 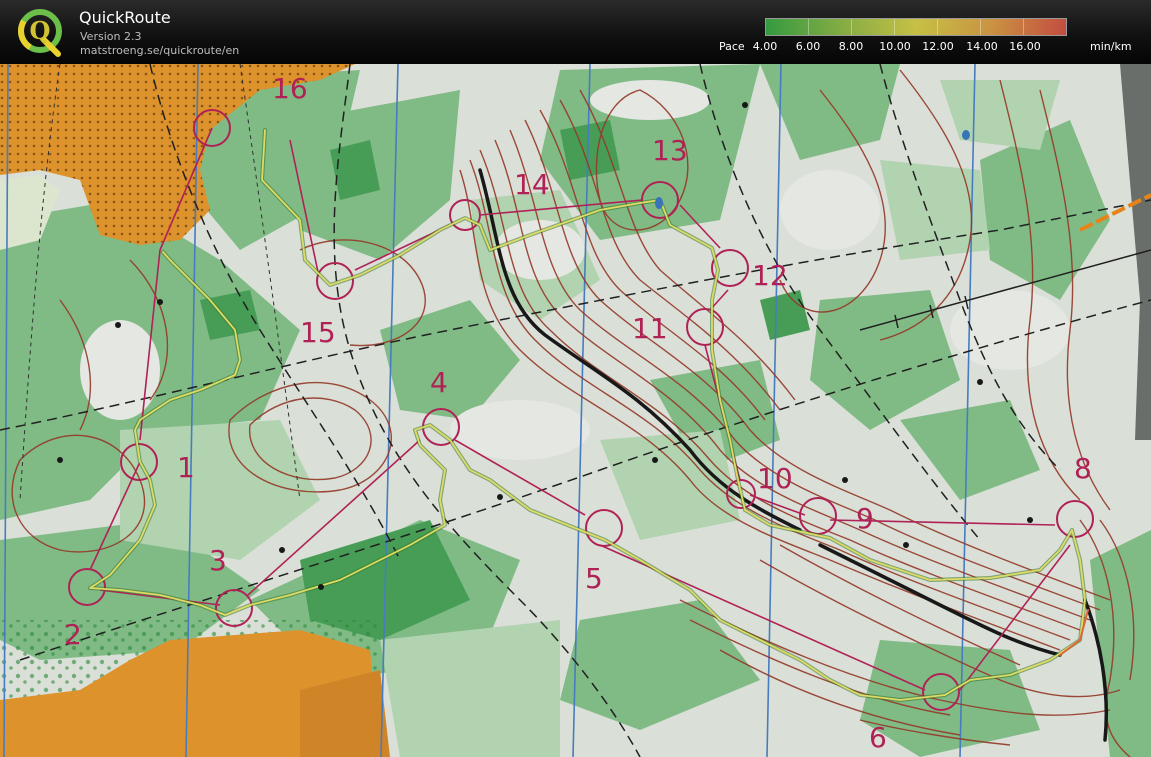 What do you see at coordinates (916, 27) in the screenshot?
I see `pace-color-scale` at bounding box center [916, 27].